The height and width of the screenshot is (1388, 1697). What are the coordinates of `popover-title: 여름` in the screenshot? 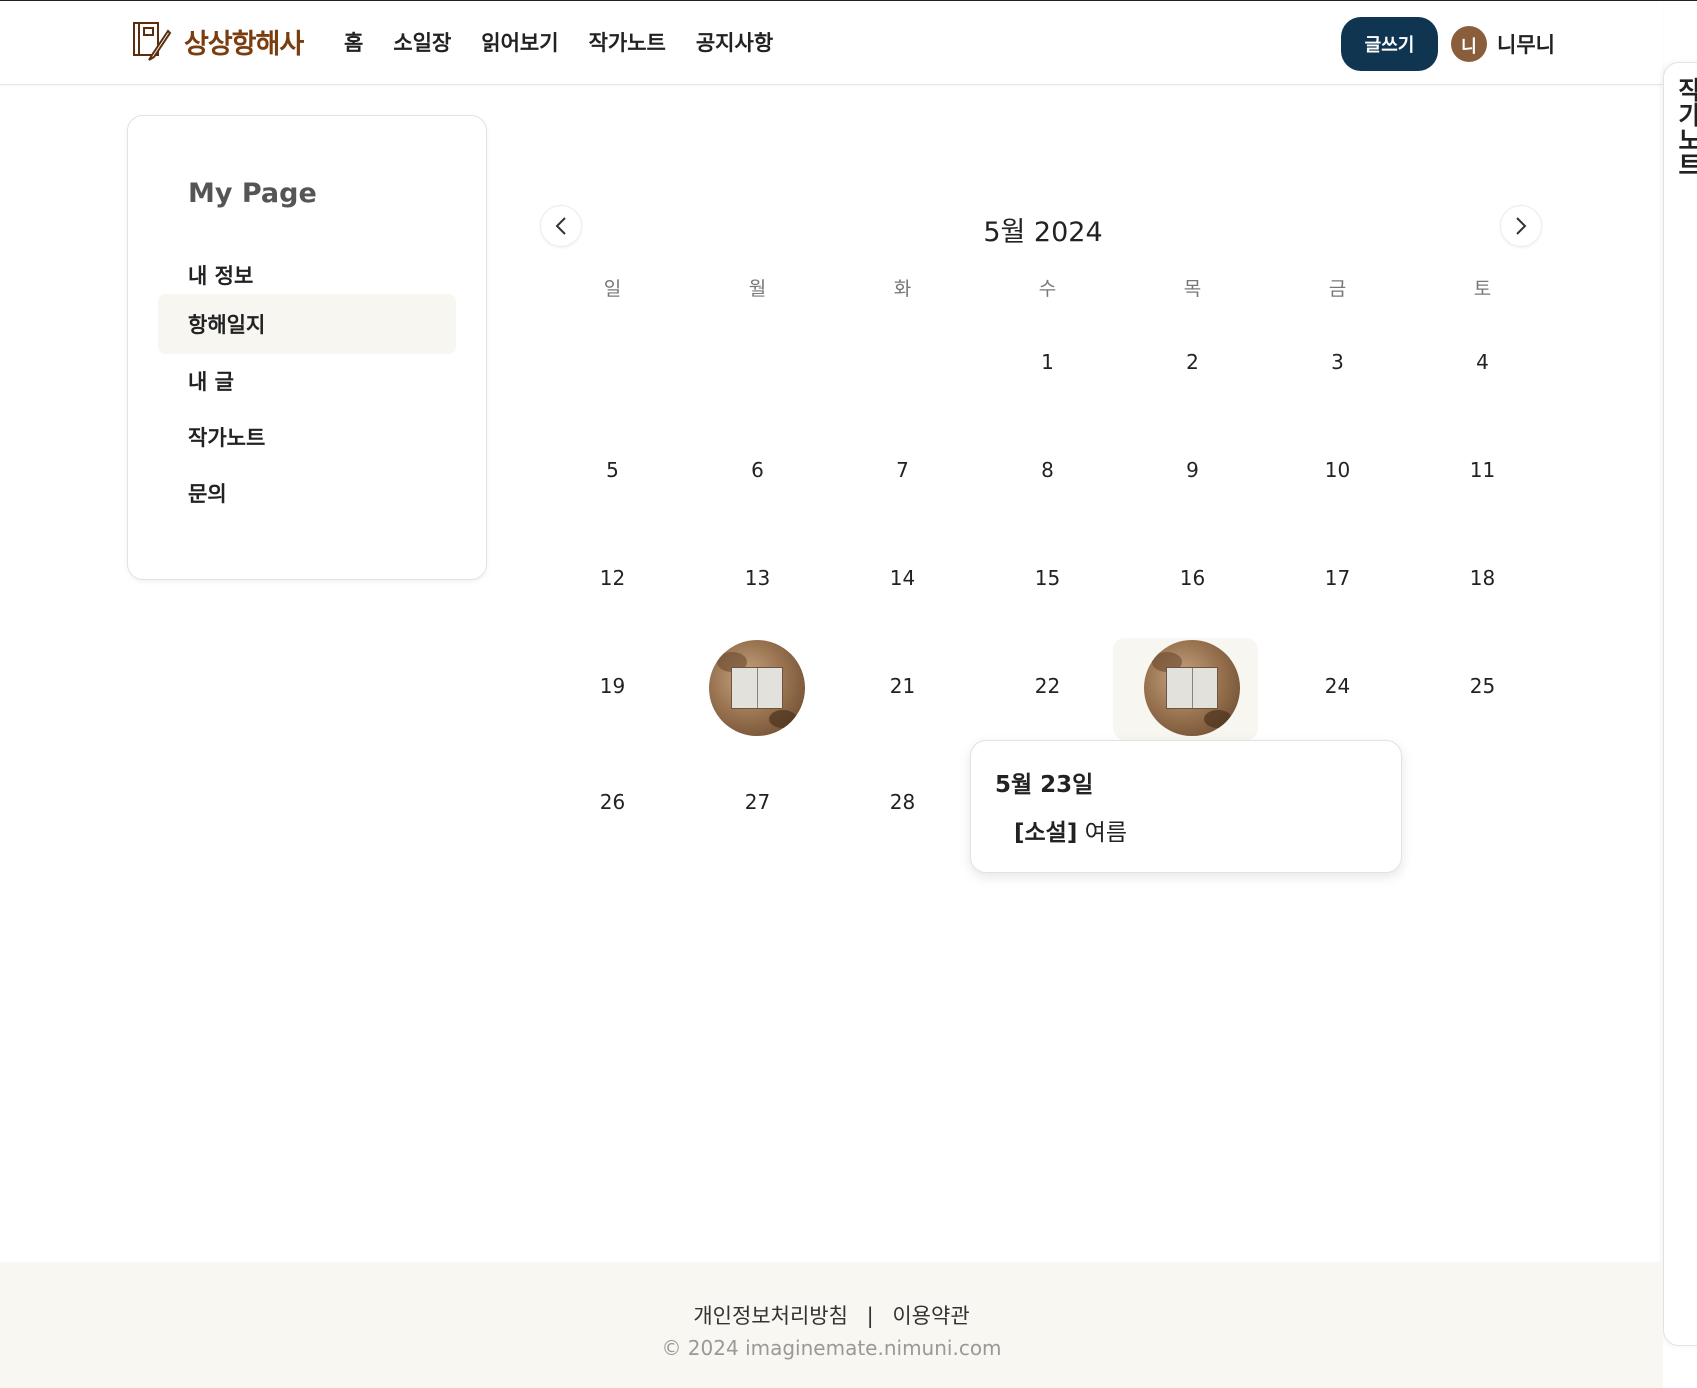 It's located at (1105, 833).